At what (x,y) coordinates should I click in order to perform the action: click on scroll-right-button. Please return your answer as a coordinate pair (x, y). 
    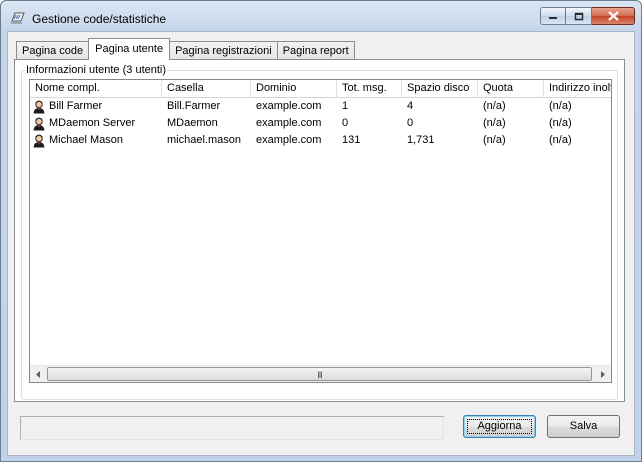
    Looking at the image, I should click on (602, 374).